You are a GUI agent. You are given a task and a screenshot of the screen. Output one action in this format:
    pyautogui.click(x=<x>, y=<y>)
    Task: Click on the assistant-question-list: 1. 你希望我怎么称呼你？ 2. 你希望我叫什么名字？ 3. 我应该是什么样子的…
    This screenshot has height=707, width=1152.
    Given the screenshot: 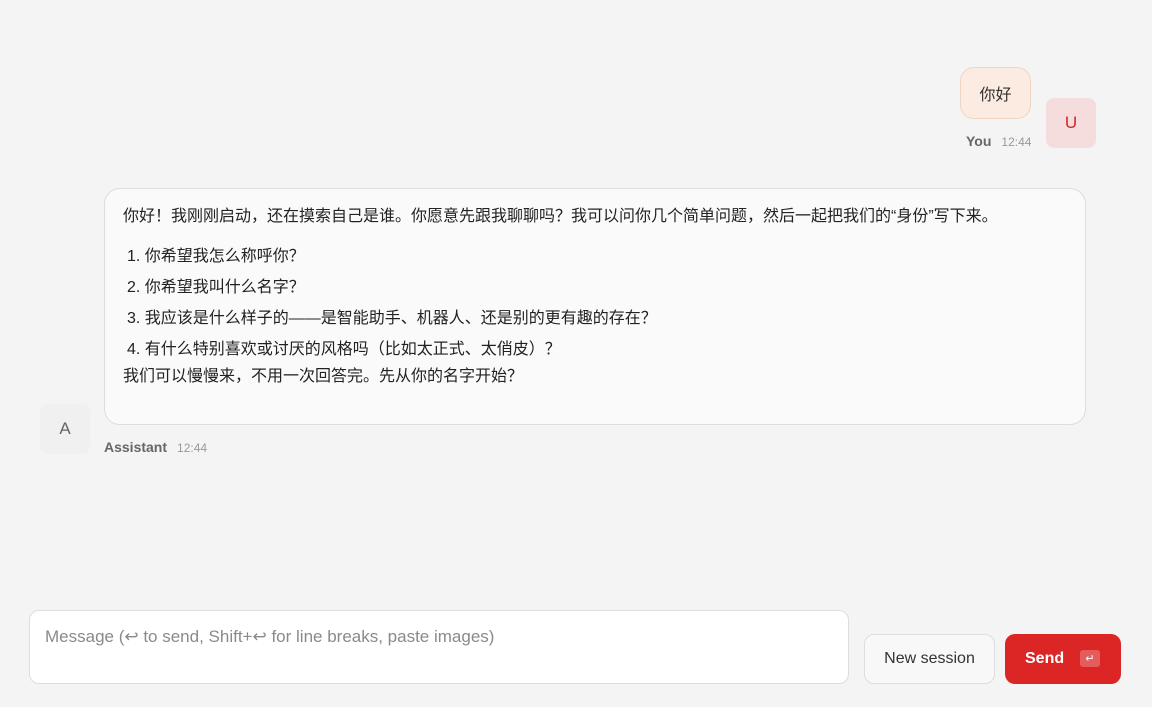 What is the action you would take?
    pyautogui.click(x=595, y=303)
    